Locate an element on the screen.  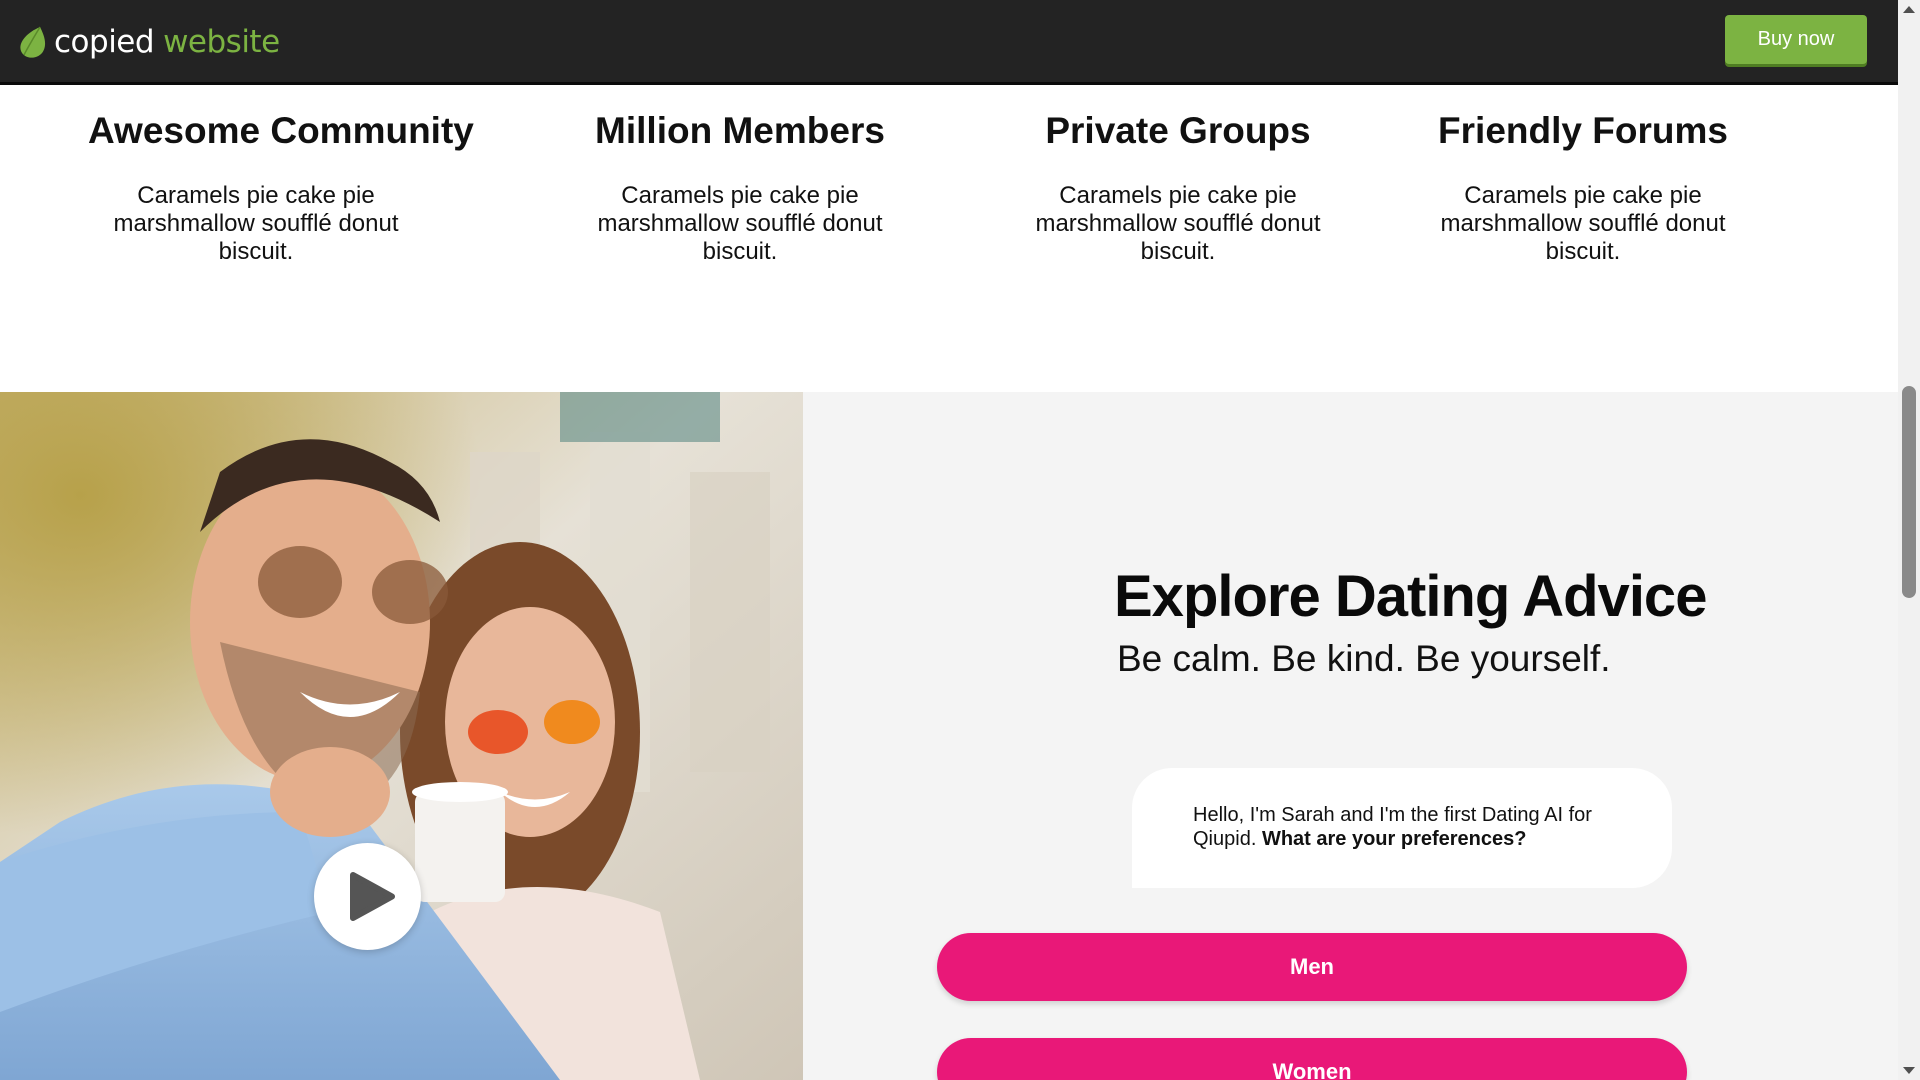
vertical-scrollbar is located at coordinates (1909, 540).